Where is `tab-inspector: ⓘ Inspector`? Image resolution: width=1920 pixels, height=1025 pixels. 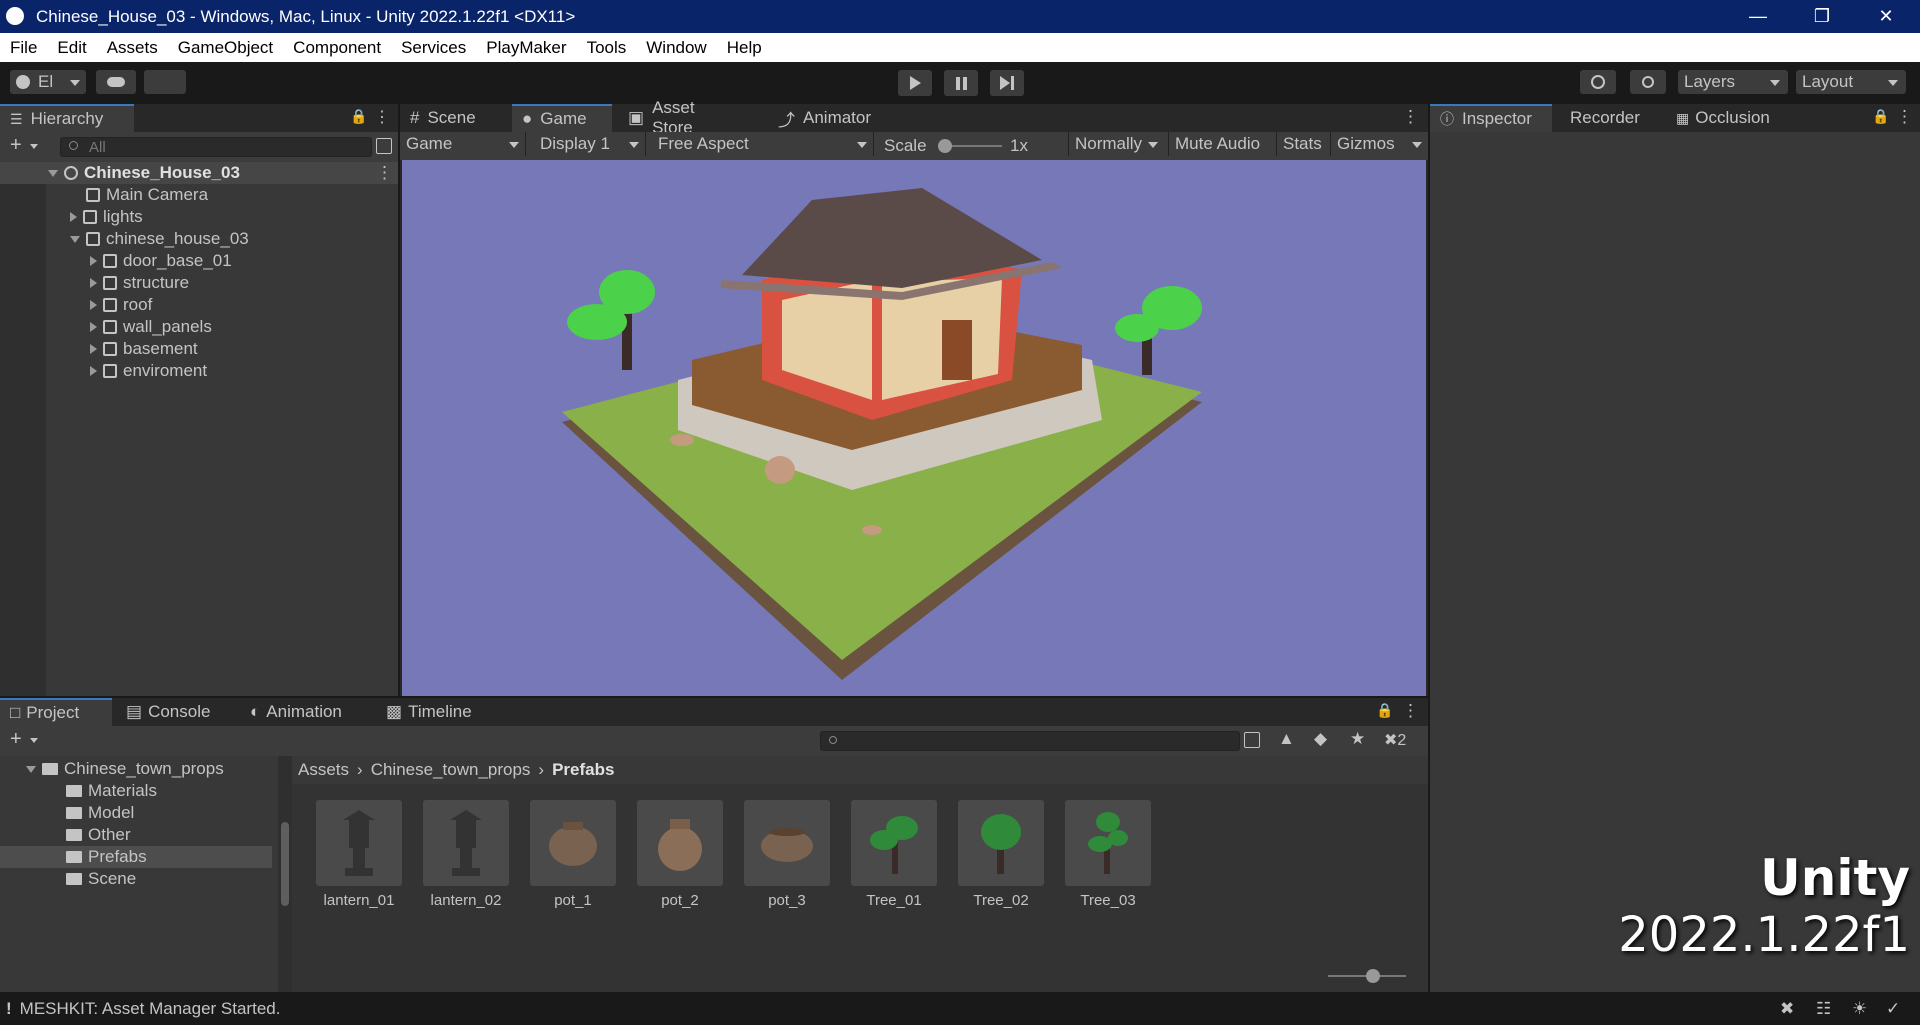 tab-inspector: ⓘ Inspector is located at coordinates (1491, 118).